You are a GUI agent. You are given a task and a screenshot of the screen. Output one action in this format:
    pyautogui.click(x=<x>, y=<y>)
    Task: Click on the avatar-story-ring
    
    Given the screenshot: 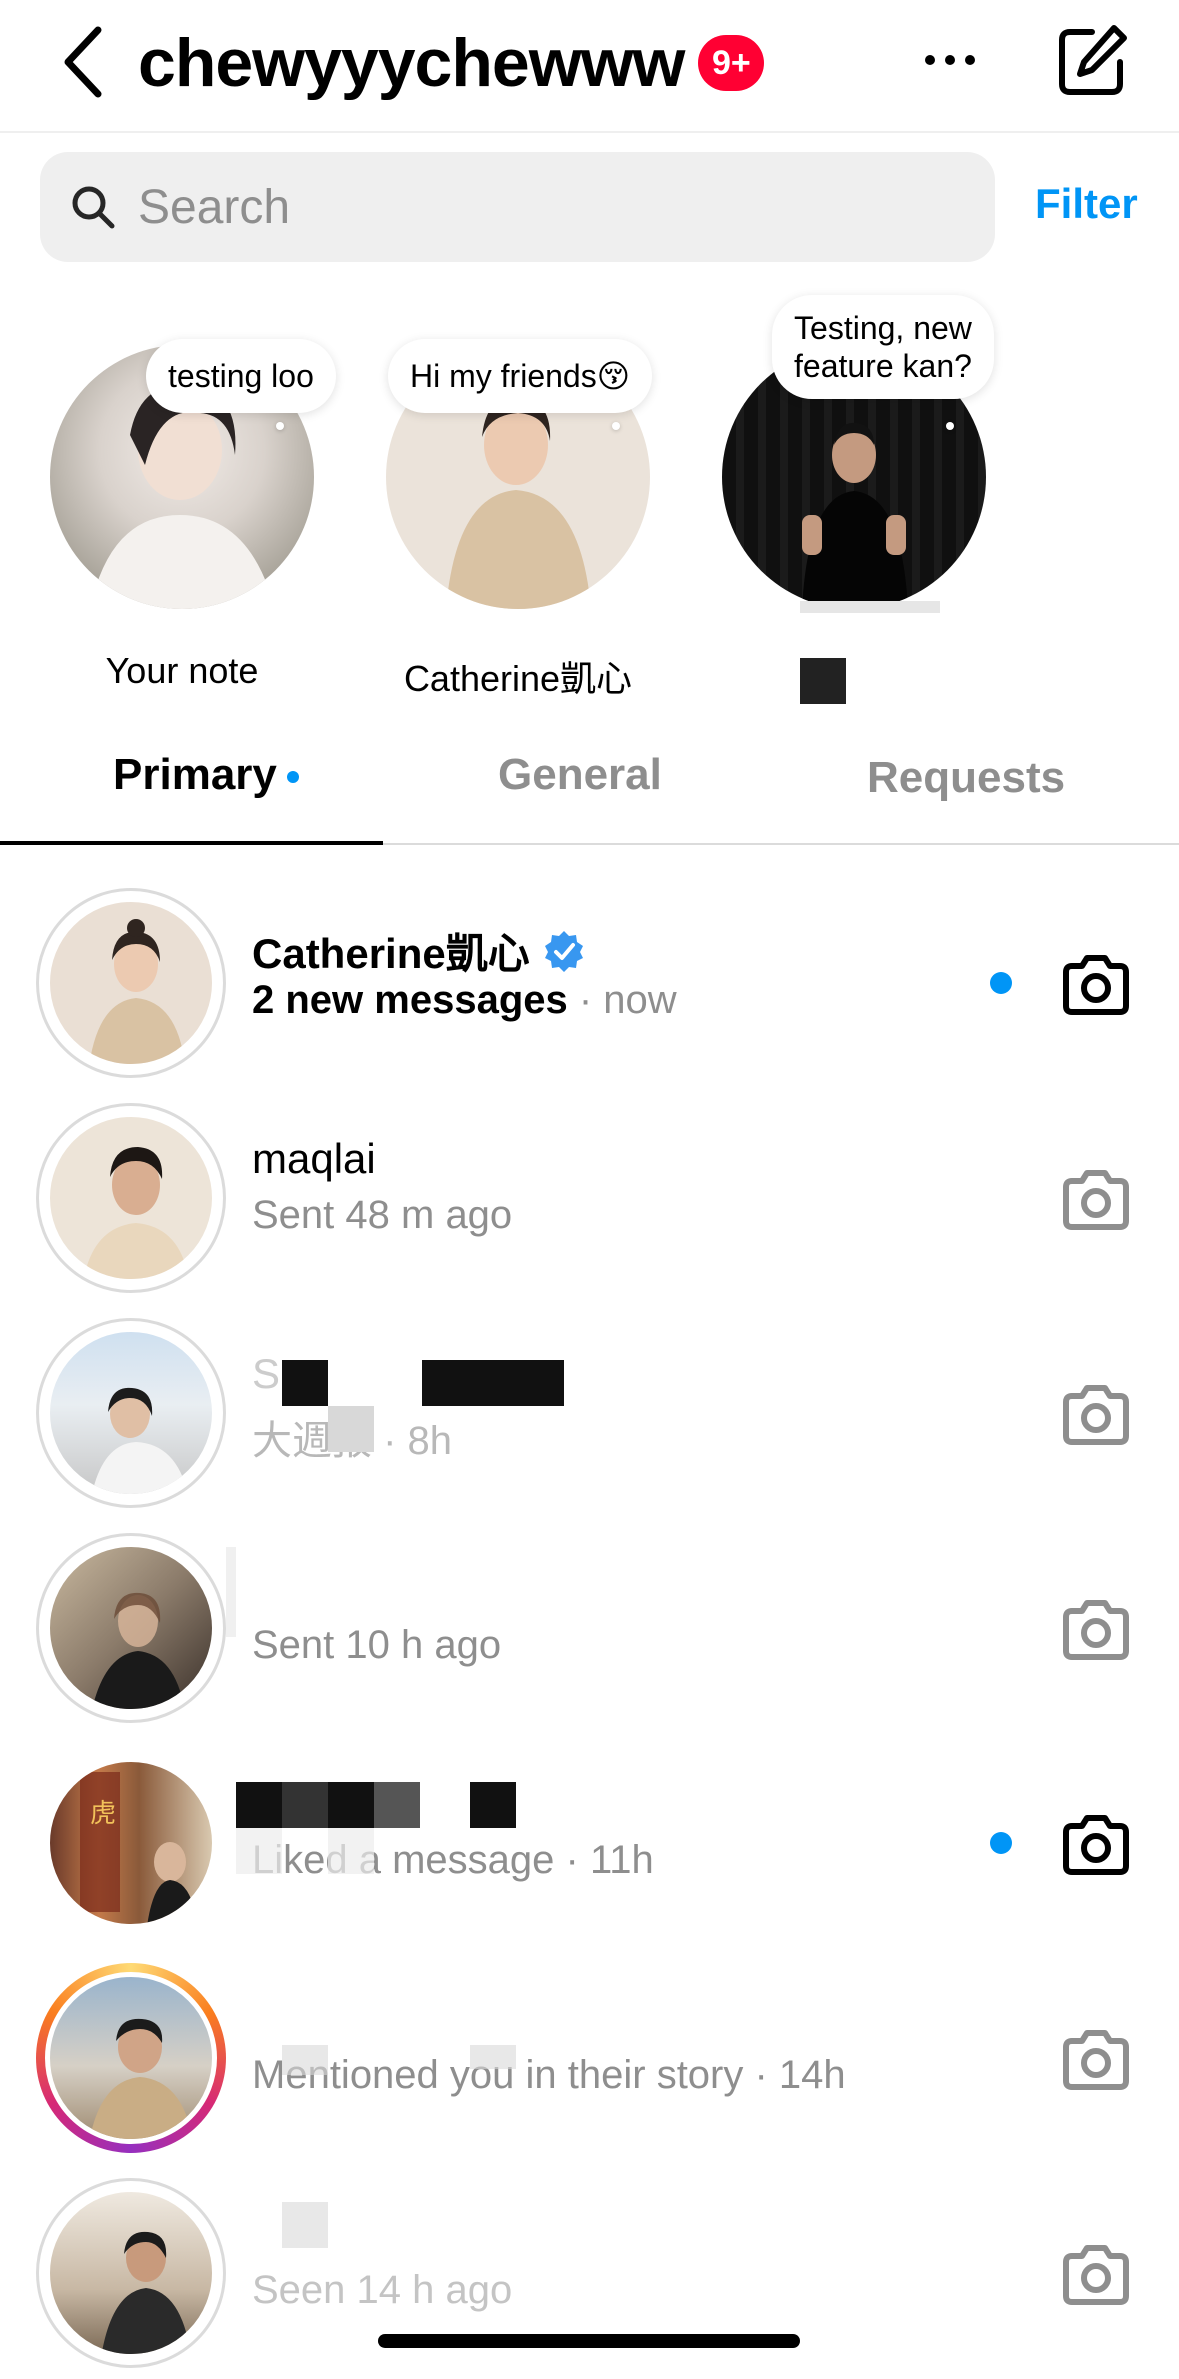 What is the action you would take?
    pyautogui.click(x=131, y=2058)
    